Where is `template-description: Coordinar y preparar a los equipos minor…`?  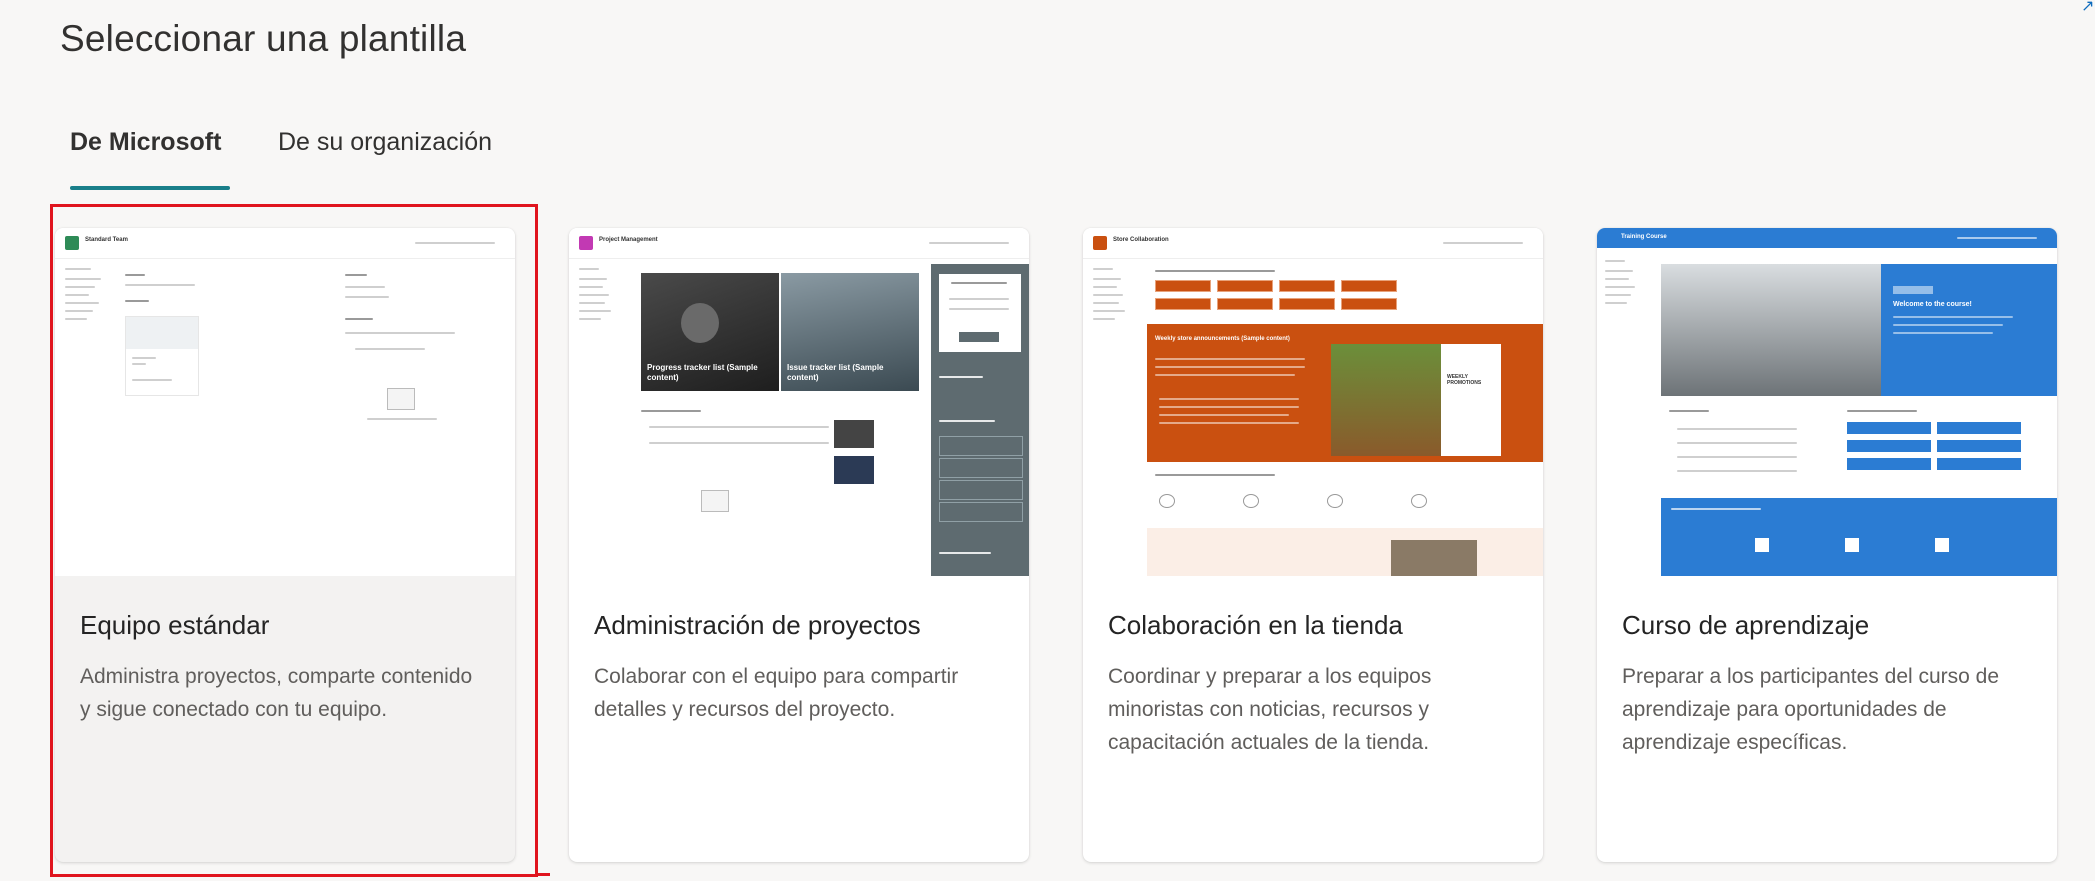 template-description: Coordinar y preparar a los equipos minor… is located at coordinates (1270, 709).